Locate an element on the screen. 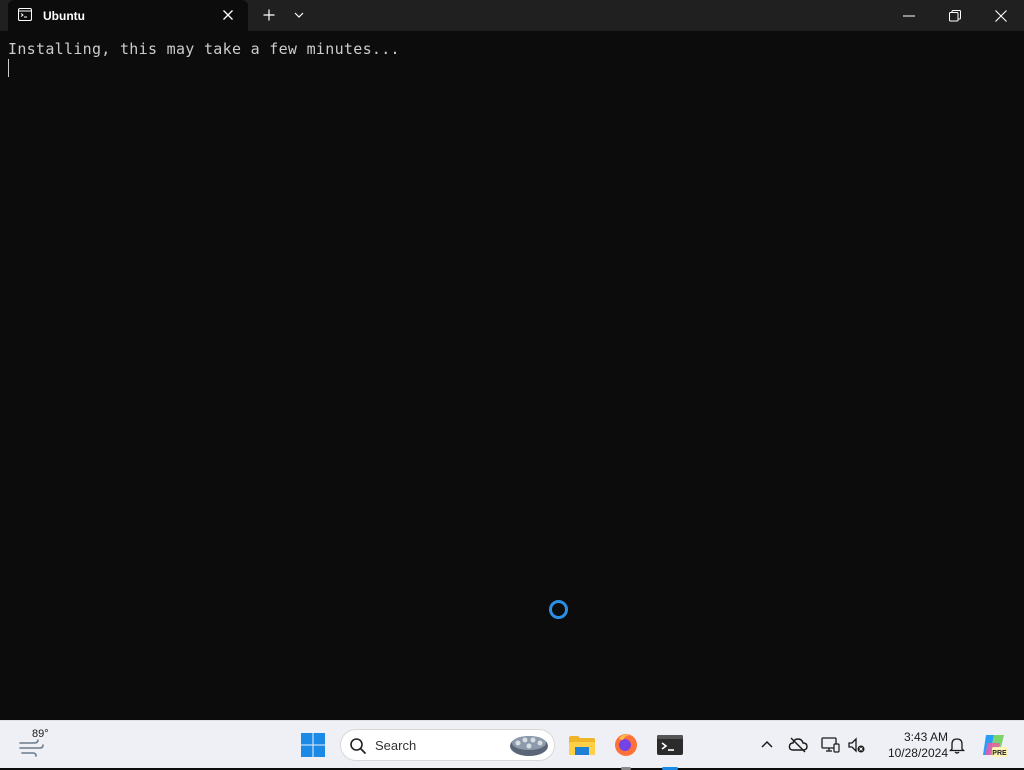 Image resolution: width=1024 pixels, height=770 pixels. weather-temperature: 89° is located at coordinates (40, 734).